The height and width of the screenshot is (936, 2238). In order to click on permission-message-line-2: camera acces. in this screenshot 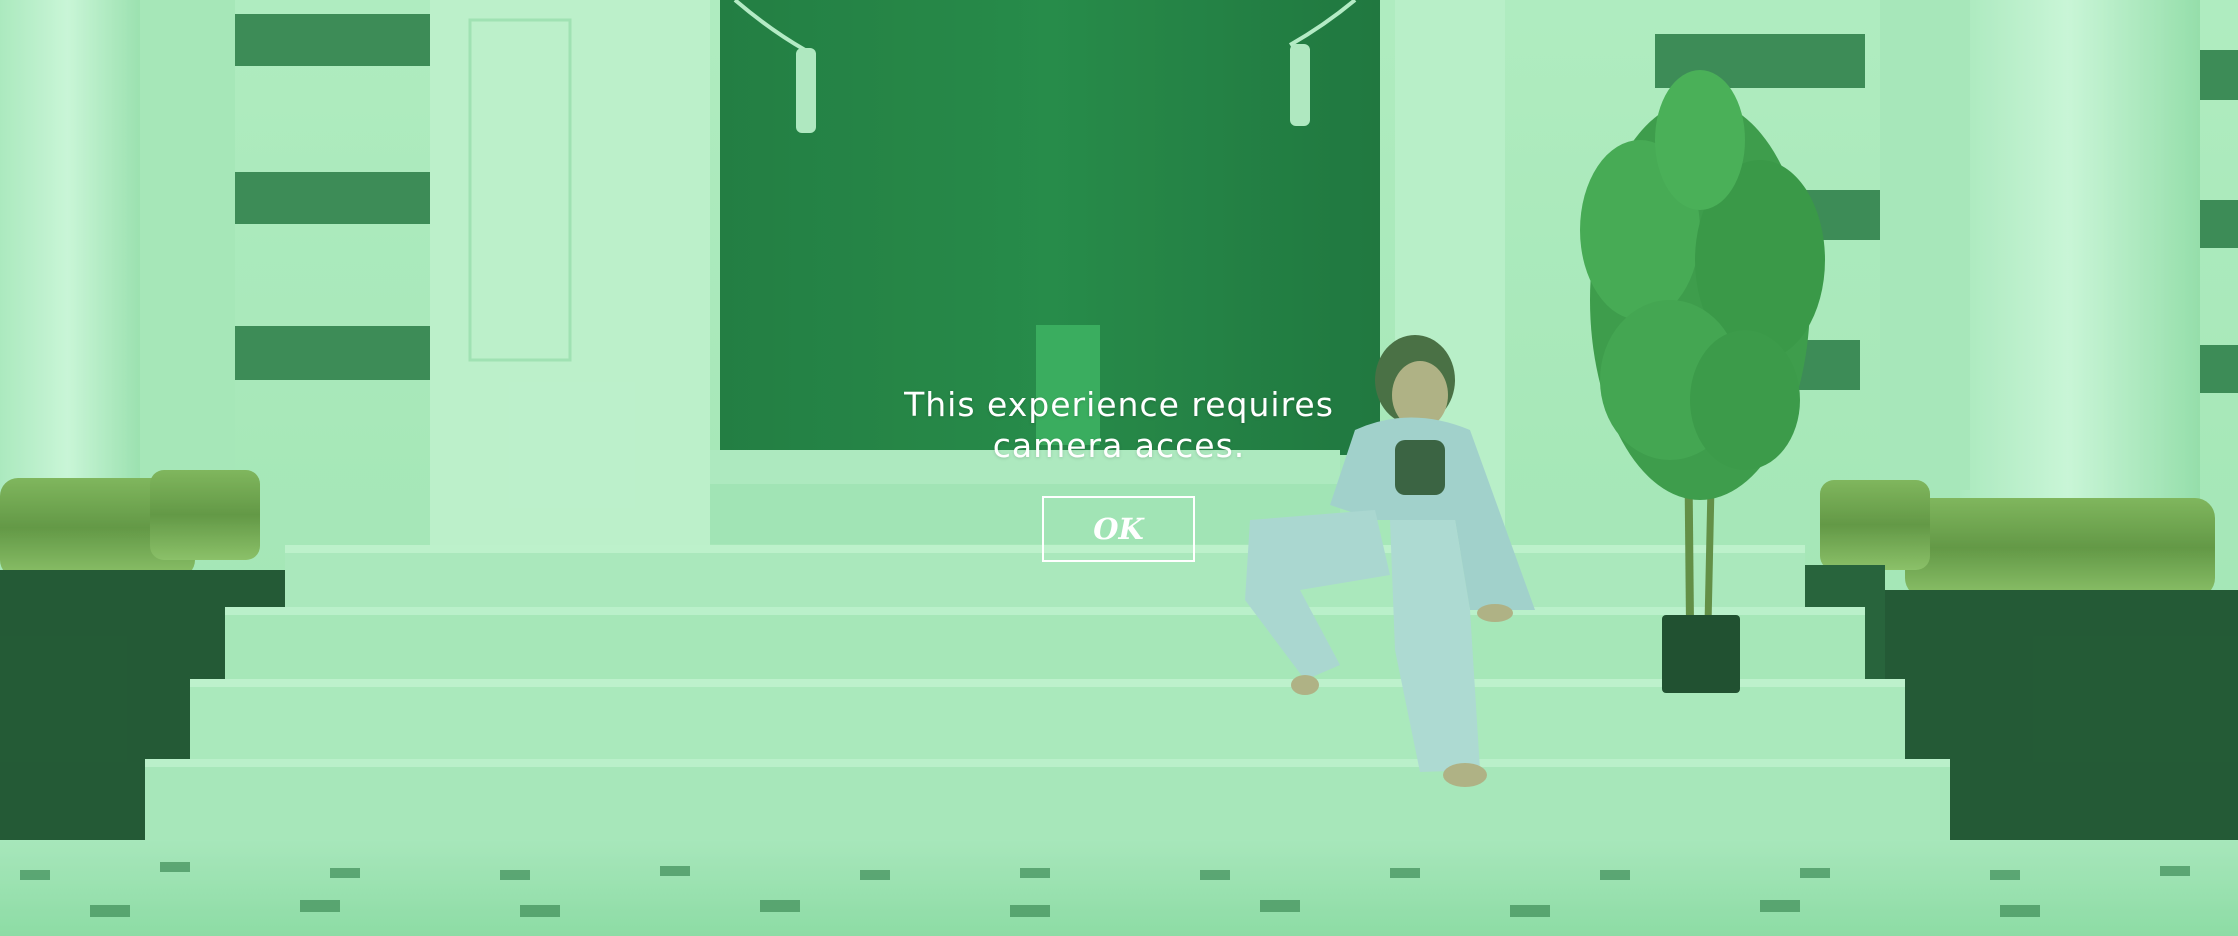, I will do `click(1119, 445)`.